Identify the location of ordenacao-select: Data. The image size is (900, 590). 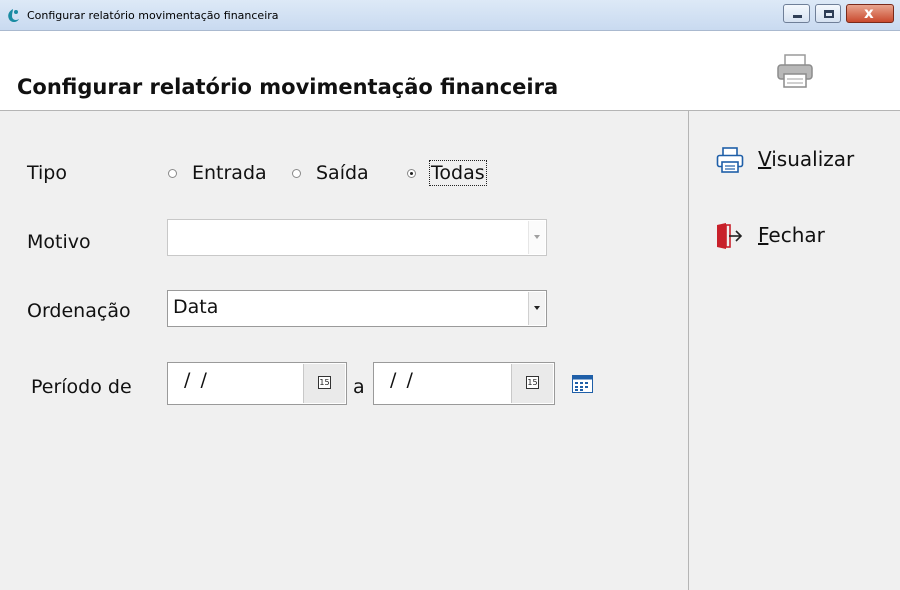
(357, 308).